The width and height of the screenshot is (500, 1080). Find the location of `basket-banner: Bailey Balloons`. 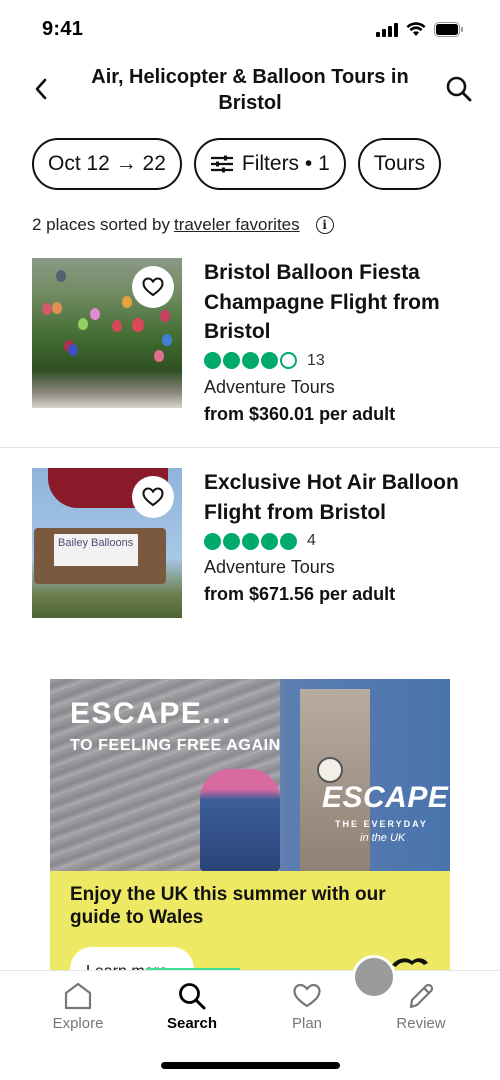

basket-banner: Bailey Balloons is located at coordinates (96, 550).